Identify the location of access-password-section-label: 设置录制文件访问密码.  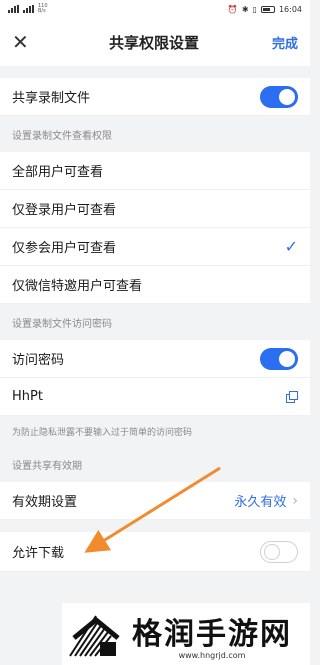
(62, 324).